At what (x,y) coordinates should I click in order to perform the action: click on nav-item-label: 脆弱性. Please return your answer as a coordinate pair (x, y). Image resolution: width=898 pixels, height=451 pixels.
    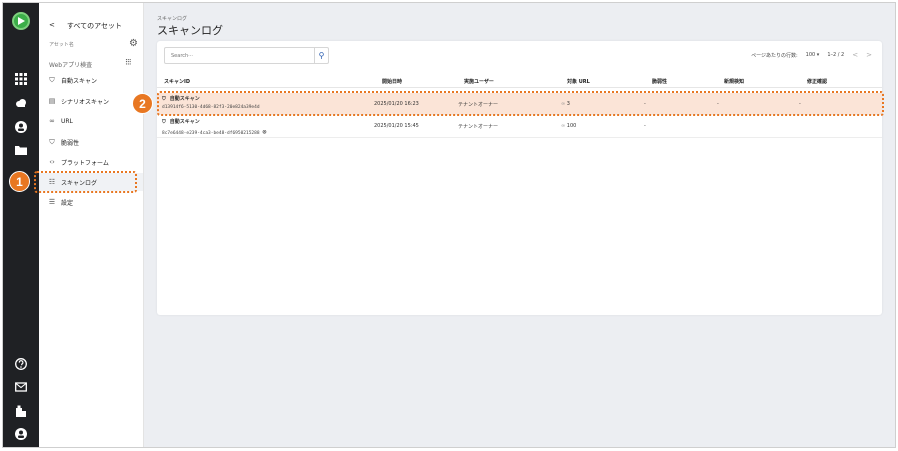
    Looking at the image, I should click on (70, 143).